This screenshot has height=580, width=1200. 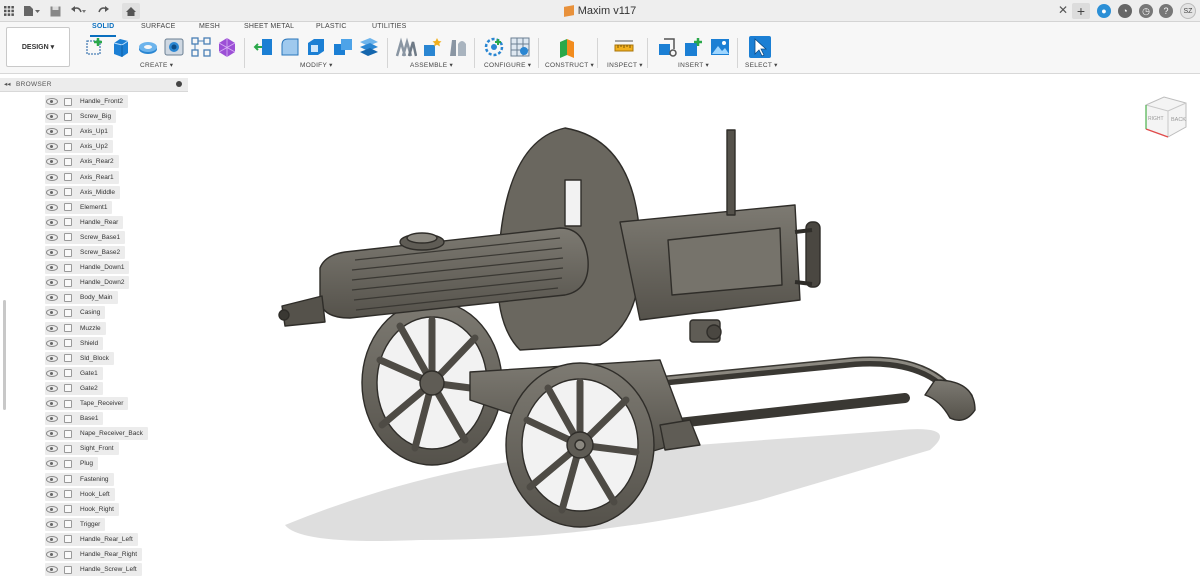 I want to click on tree-item: Body_Main, so click(x=81, y=298).